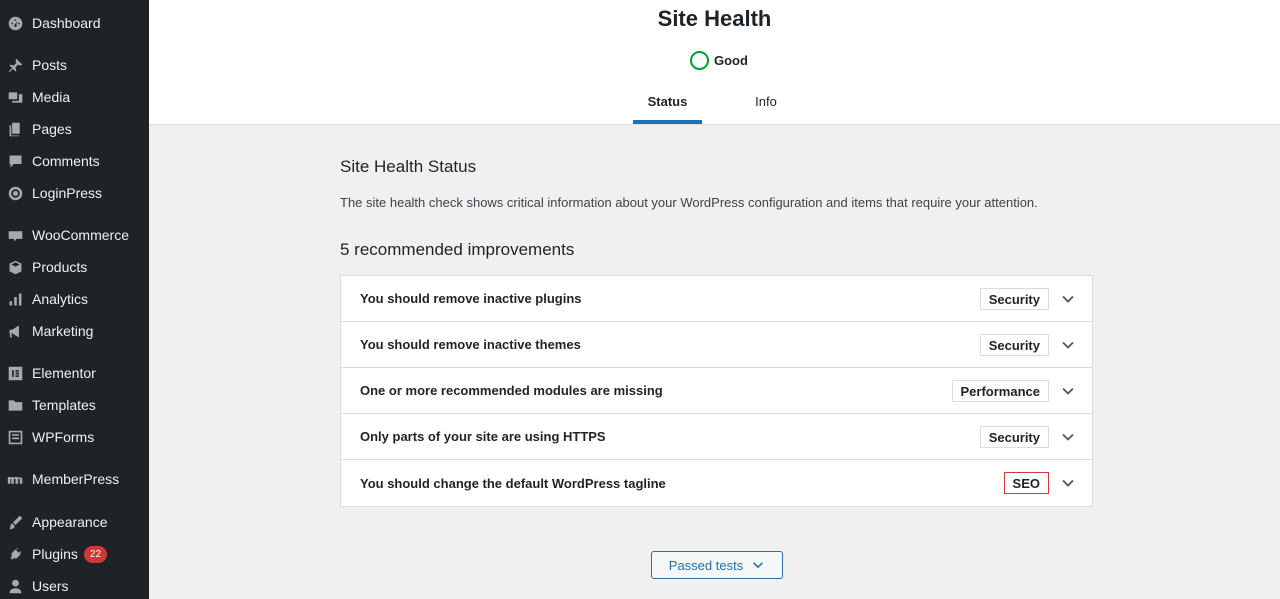 This screenshot has width=1280, height=599. What do you see at coordinates (50, 586) in the screenshot?
I see `sidebar-item-label: Users` at bounding box center [50, 586].